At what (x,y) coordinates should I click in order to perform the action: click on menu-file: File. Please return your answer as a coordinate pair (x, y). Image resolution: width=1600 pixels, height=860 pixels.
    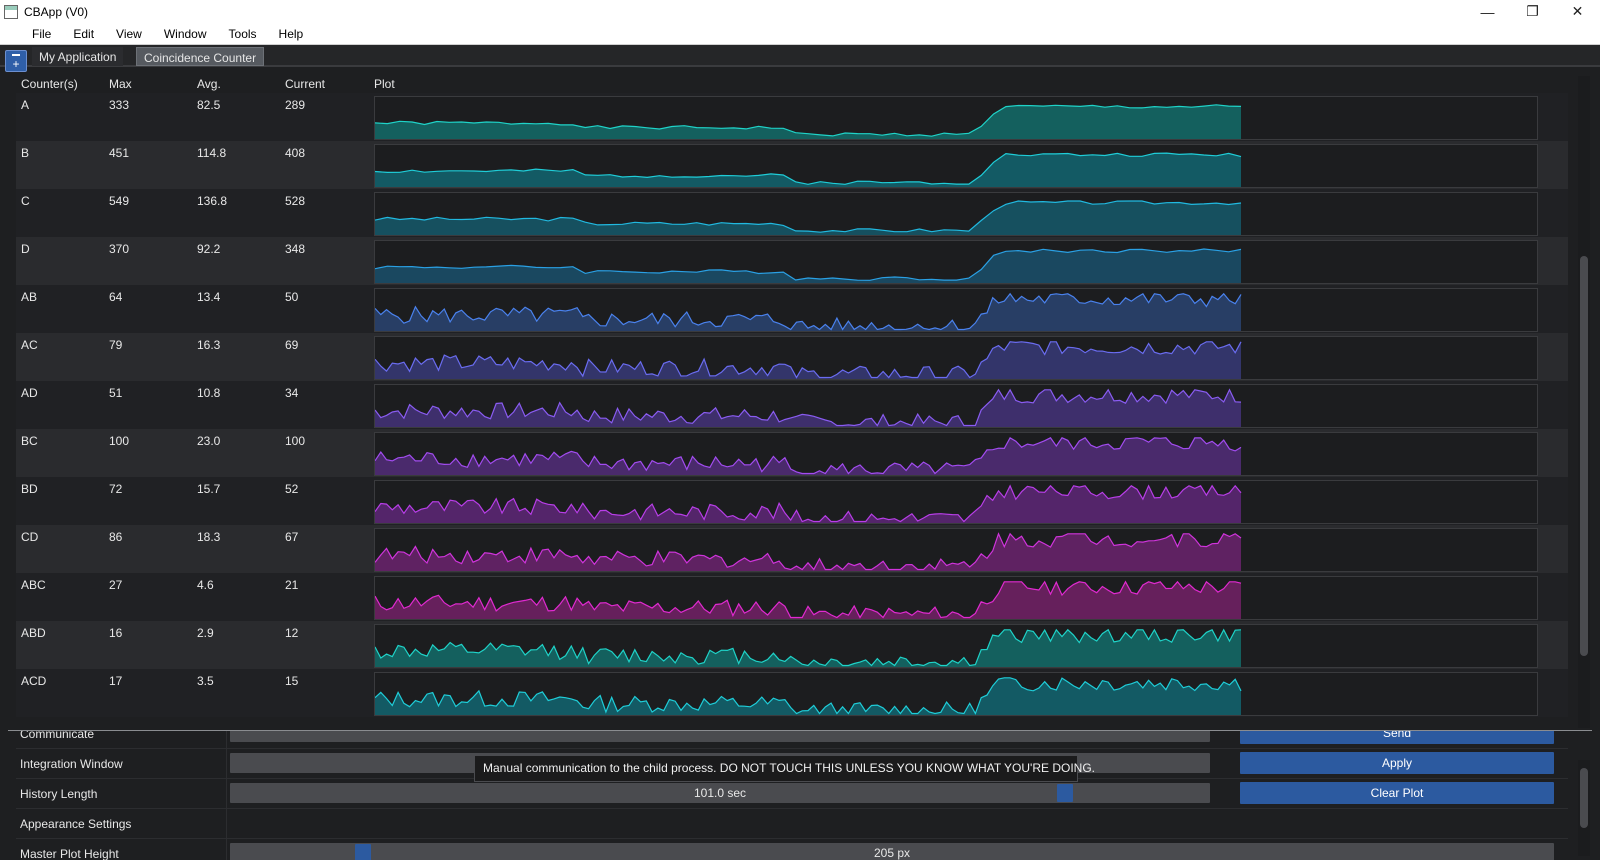
    Looking at the image, I should click on (42, 34).